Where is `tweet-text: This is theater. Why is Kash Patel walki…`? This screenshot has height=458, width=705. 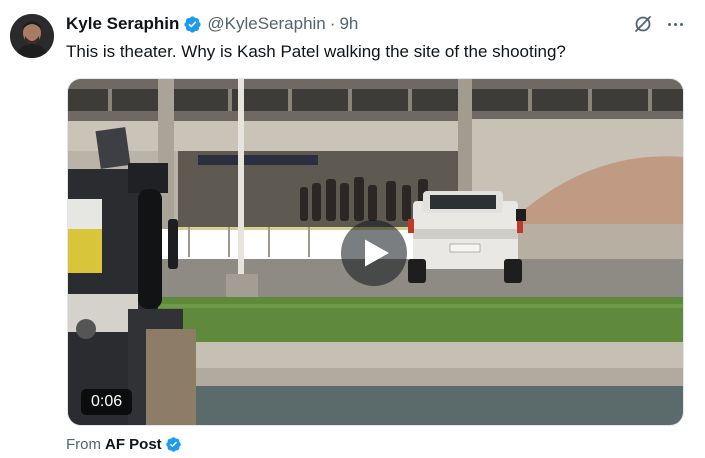
tweet-text: This is theater. Why is Kash Patel walki… is located at coordinates (316, 51).